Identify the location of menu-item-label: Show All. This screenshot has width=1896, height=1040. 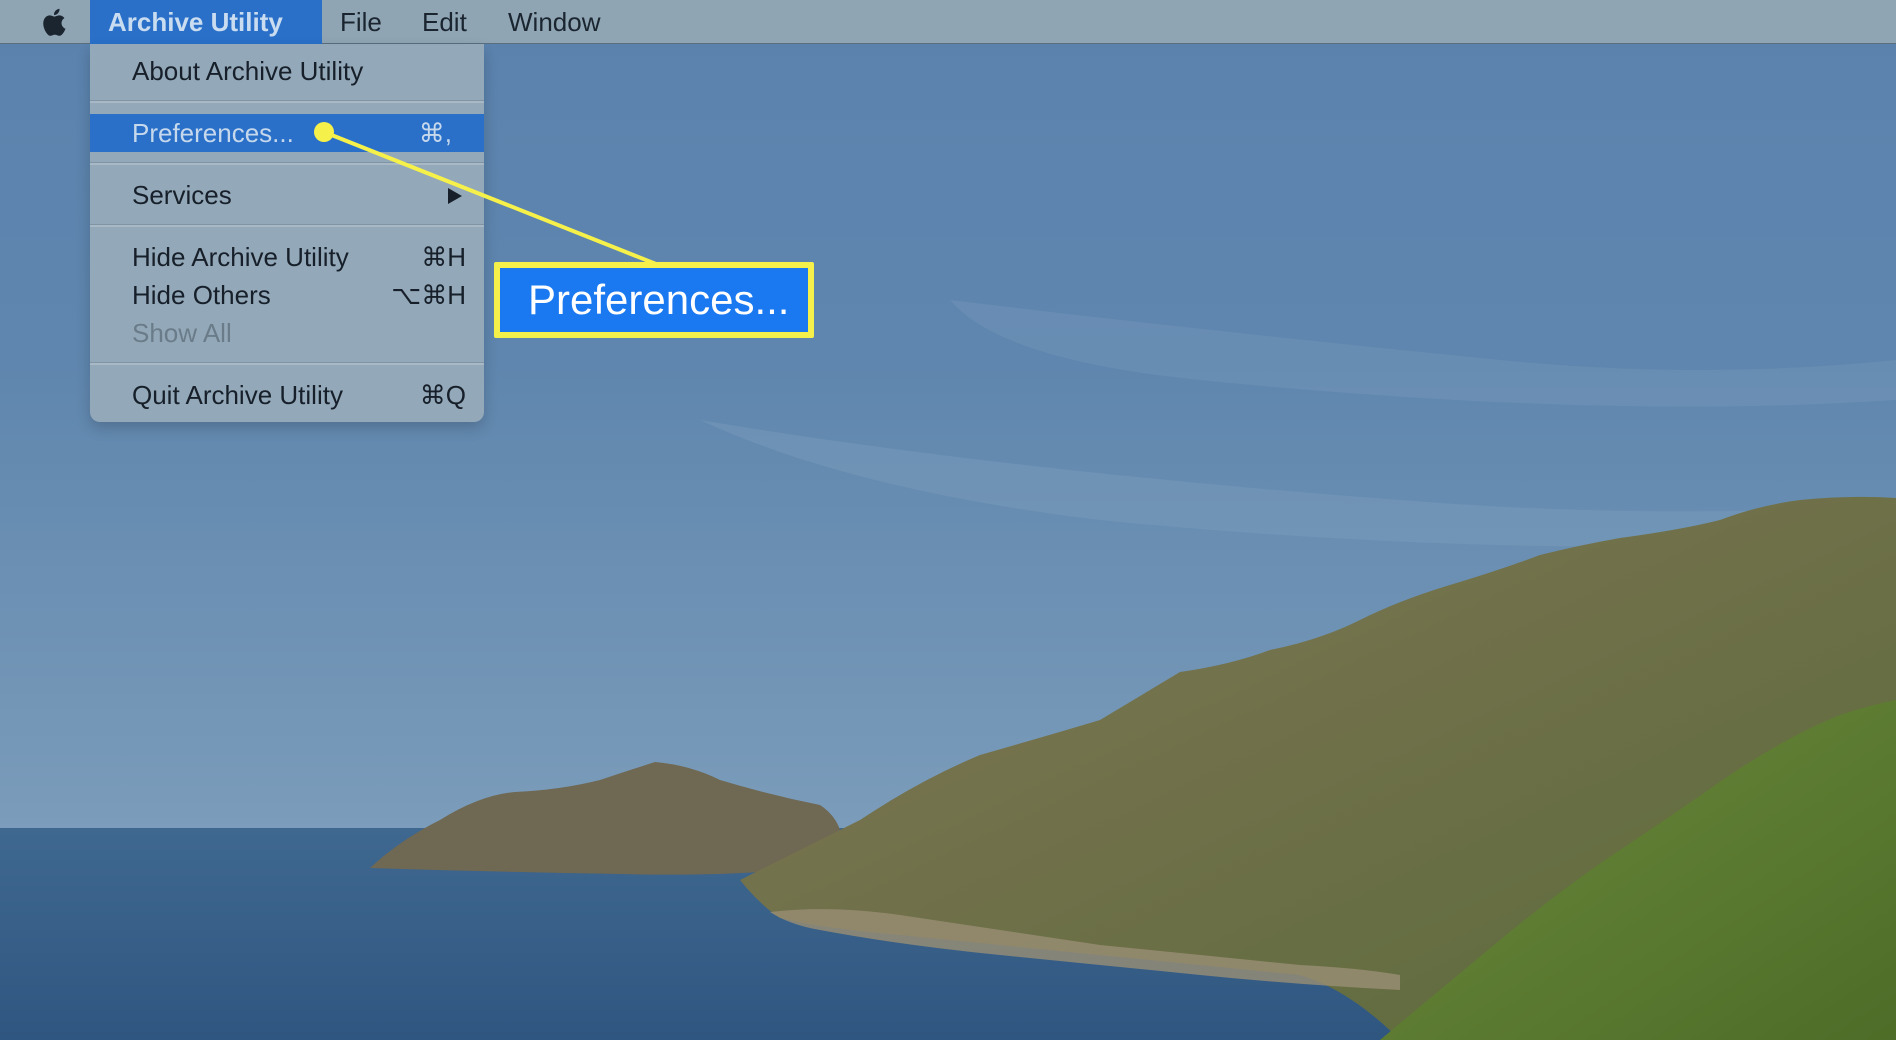
(182, 333).